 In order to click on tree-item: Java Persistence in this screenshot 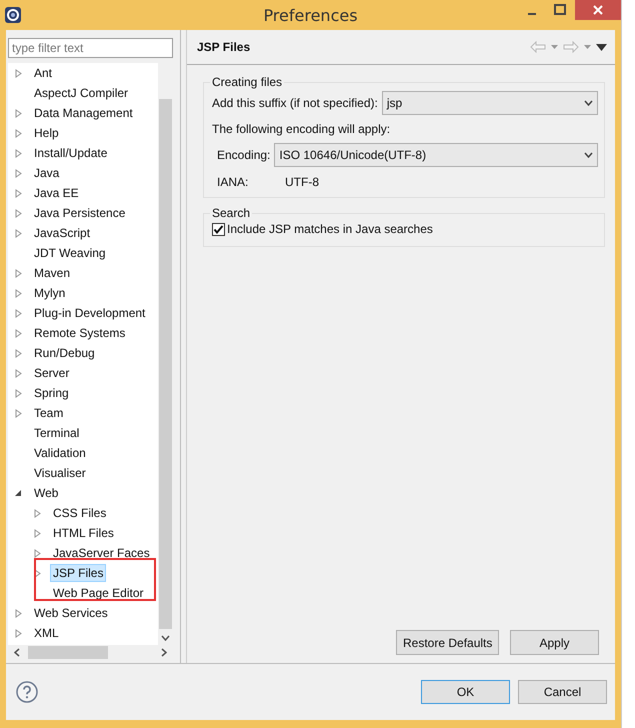, I will do `click(79, 213)`.